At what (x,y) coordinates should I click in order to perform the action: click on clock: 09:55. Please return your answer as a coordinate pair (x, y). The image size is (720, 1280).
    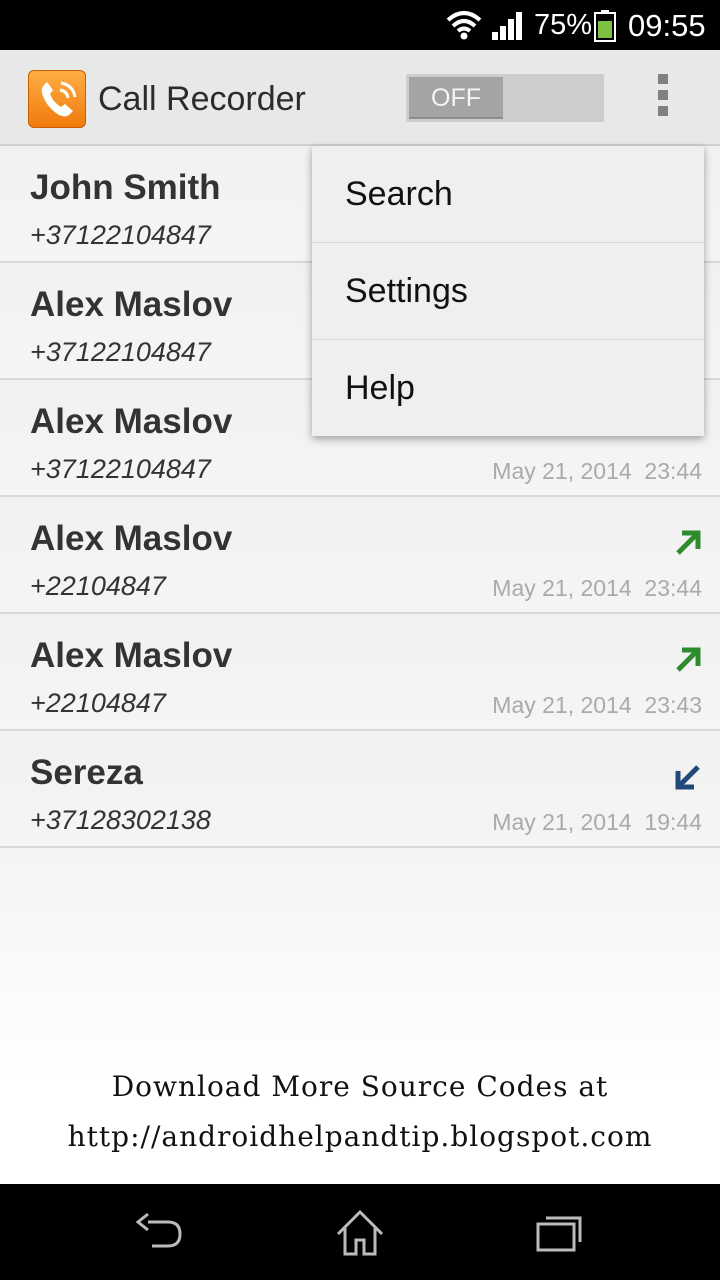
    Looking at the image, I should click on (667, 25).